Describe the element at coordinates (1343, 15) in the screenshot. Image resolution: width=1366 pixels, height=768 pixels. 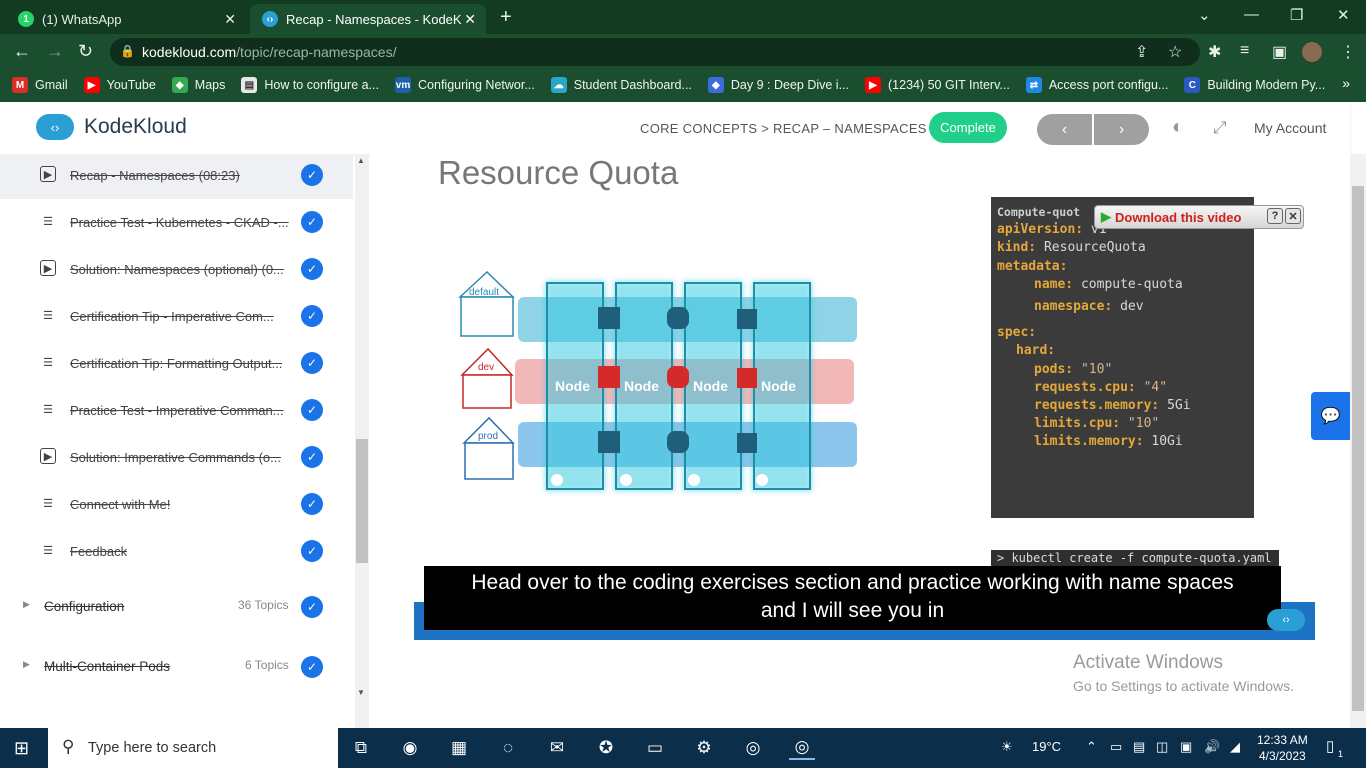
I see `close-window-icon: ✕` at that location.